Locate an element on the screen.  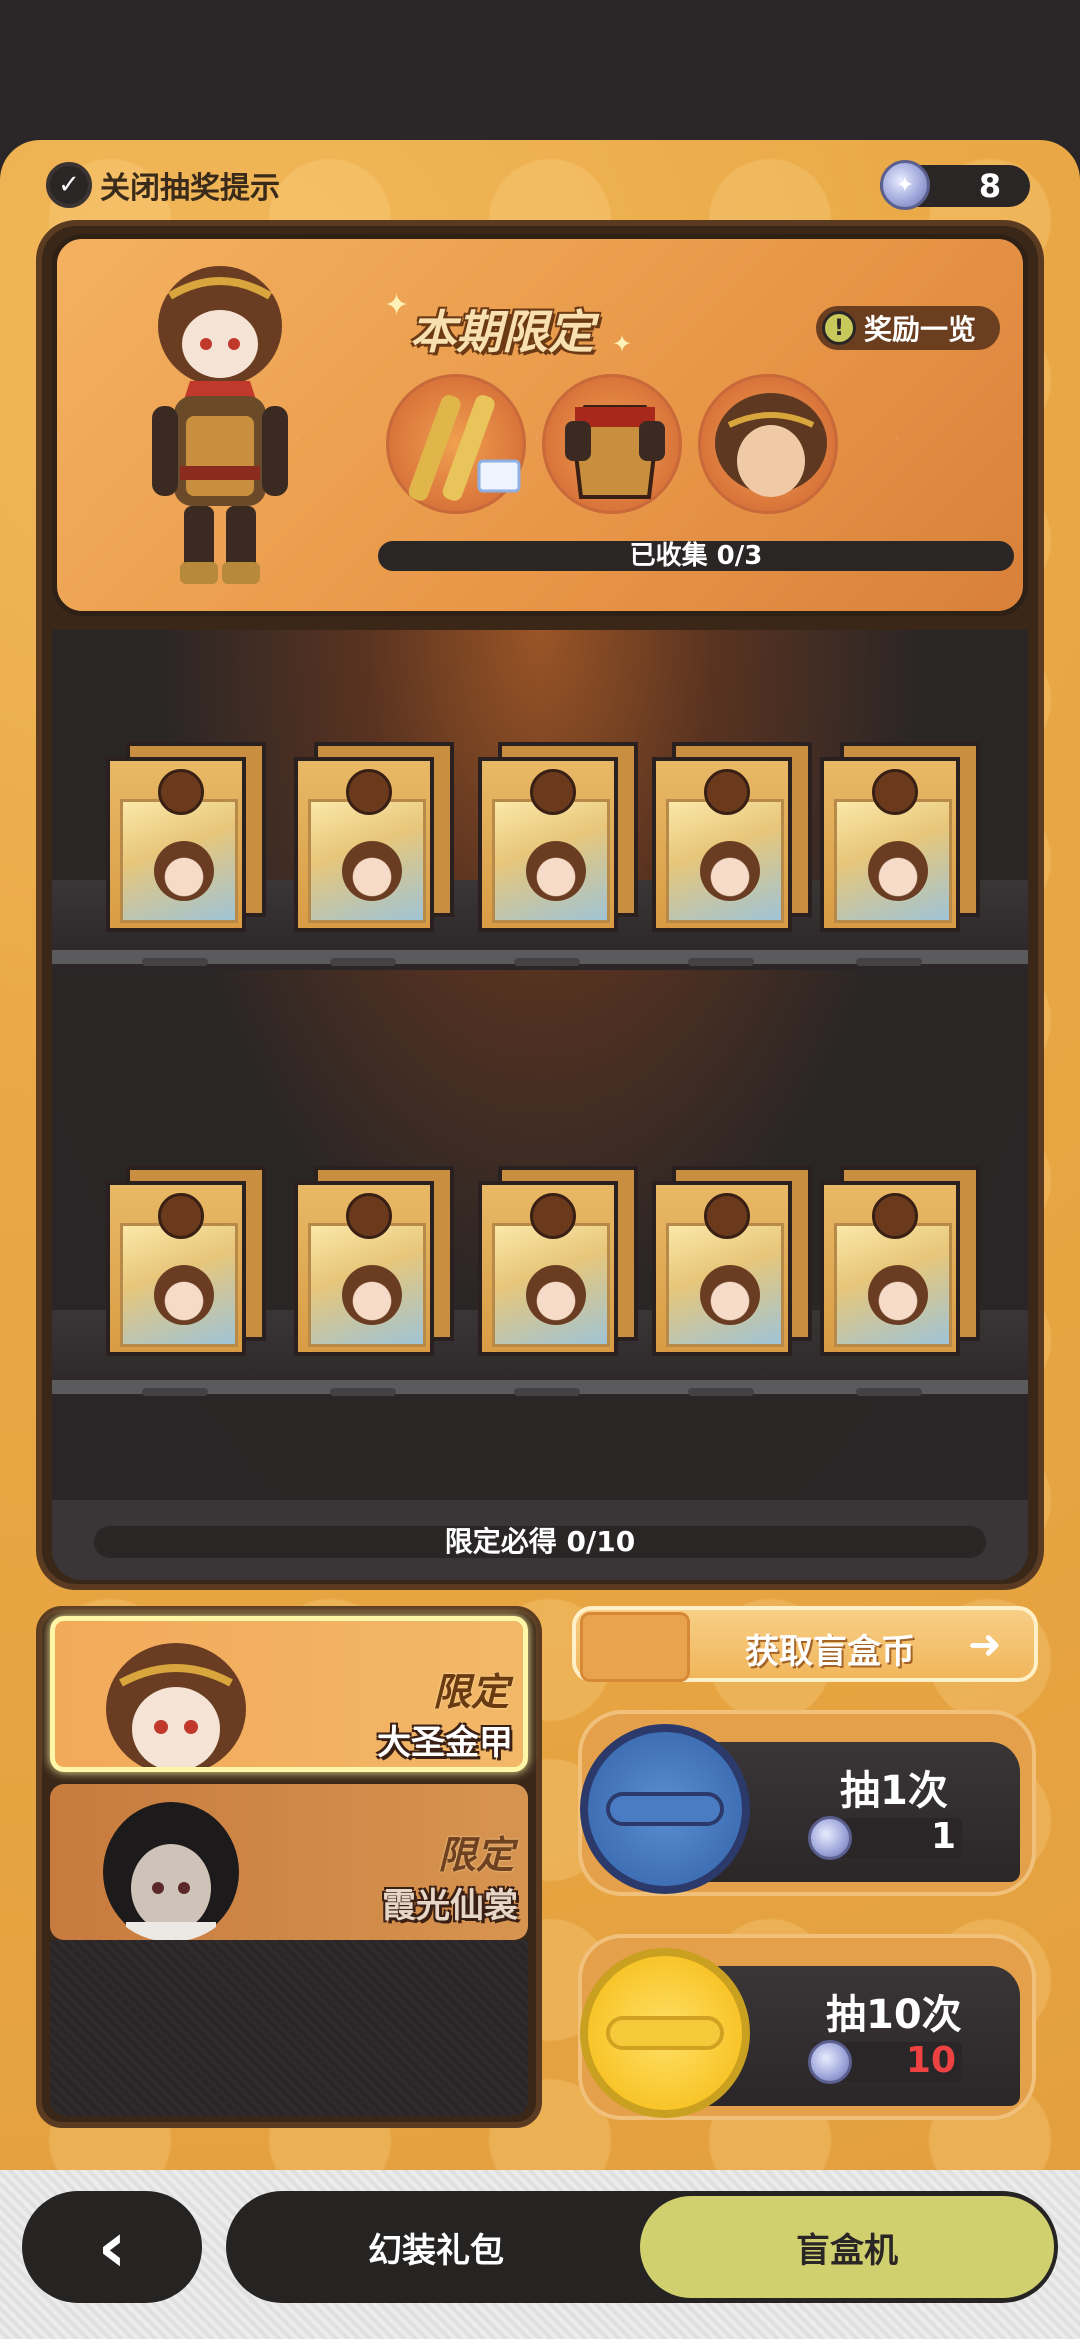
reward-hair is located at coordinates (768, 444).